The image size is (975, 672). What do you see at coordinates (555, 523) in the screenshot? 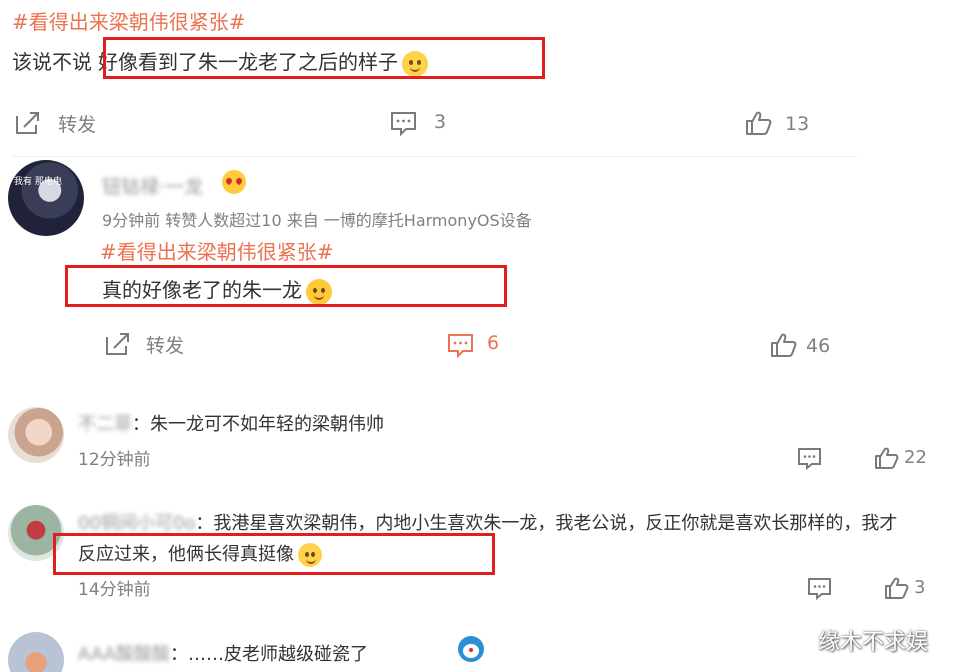
I see `comment-text: 我港星喜欢梁朝伟，内地小生喜欢朱一龙，我老公说，反正你就是喜欢长那样的，我才` at bounding box center [555, 523].